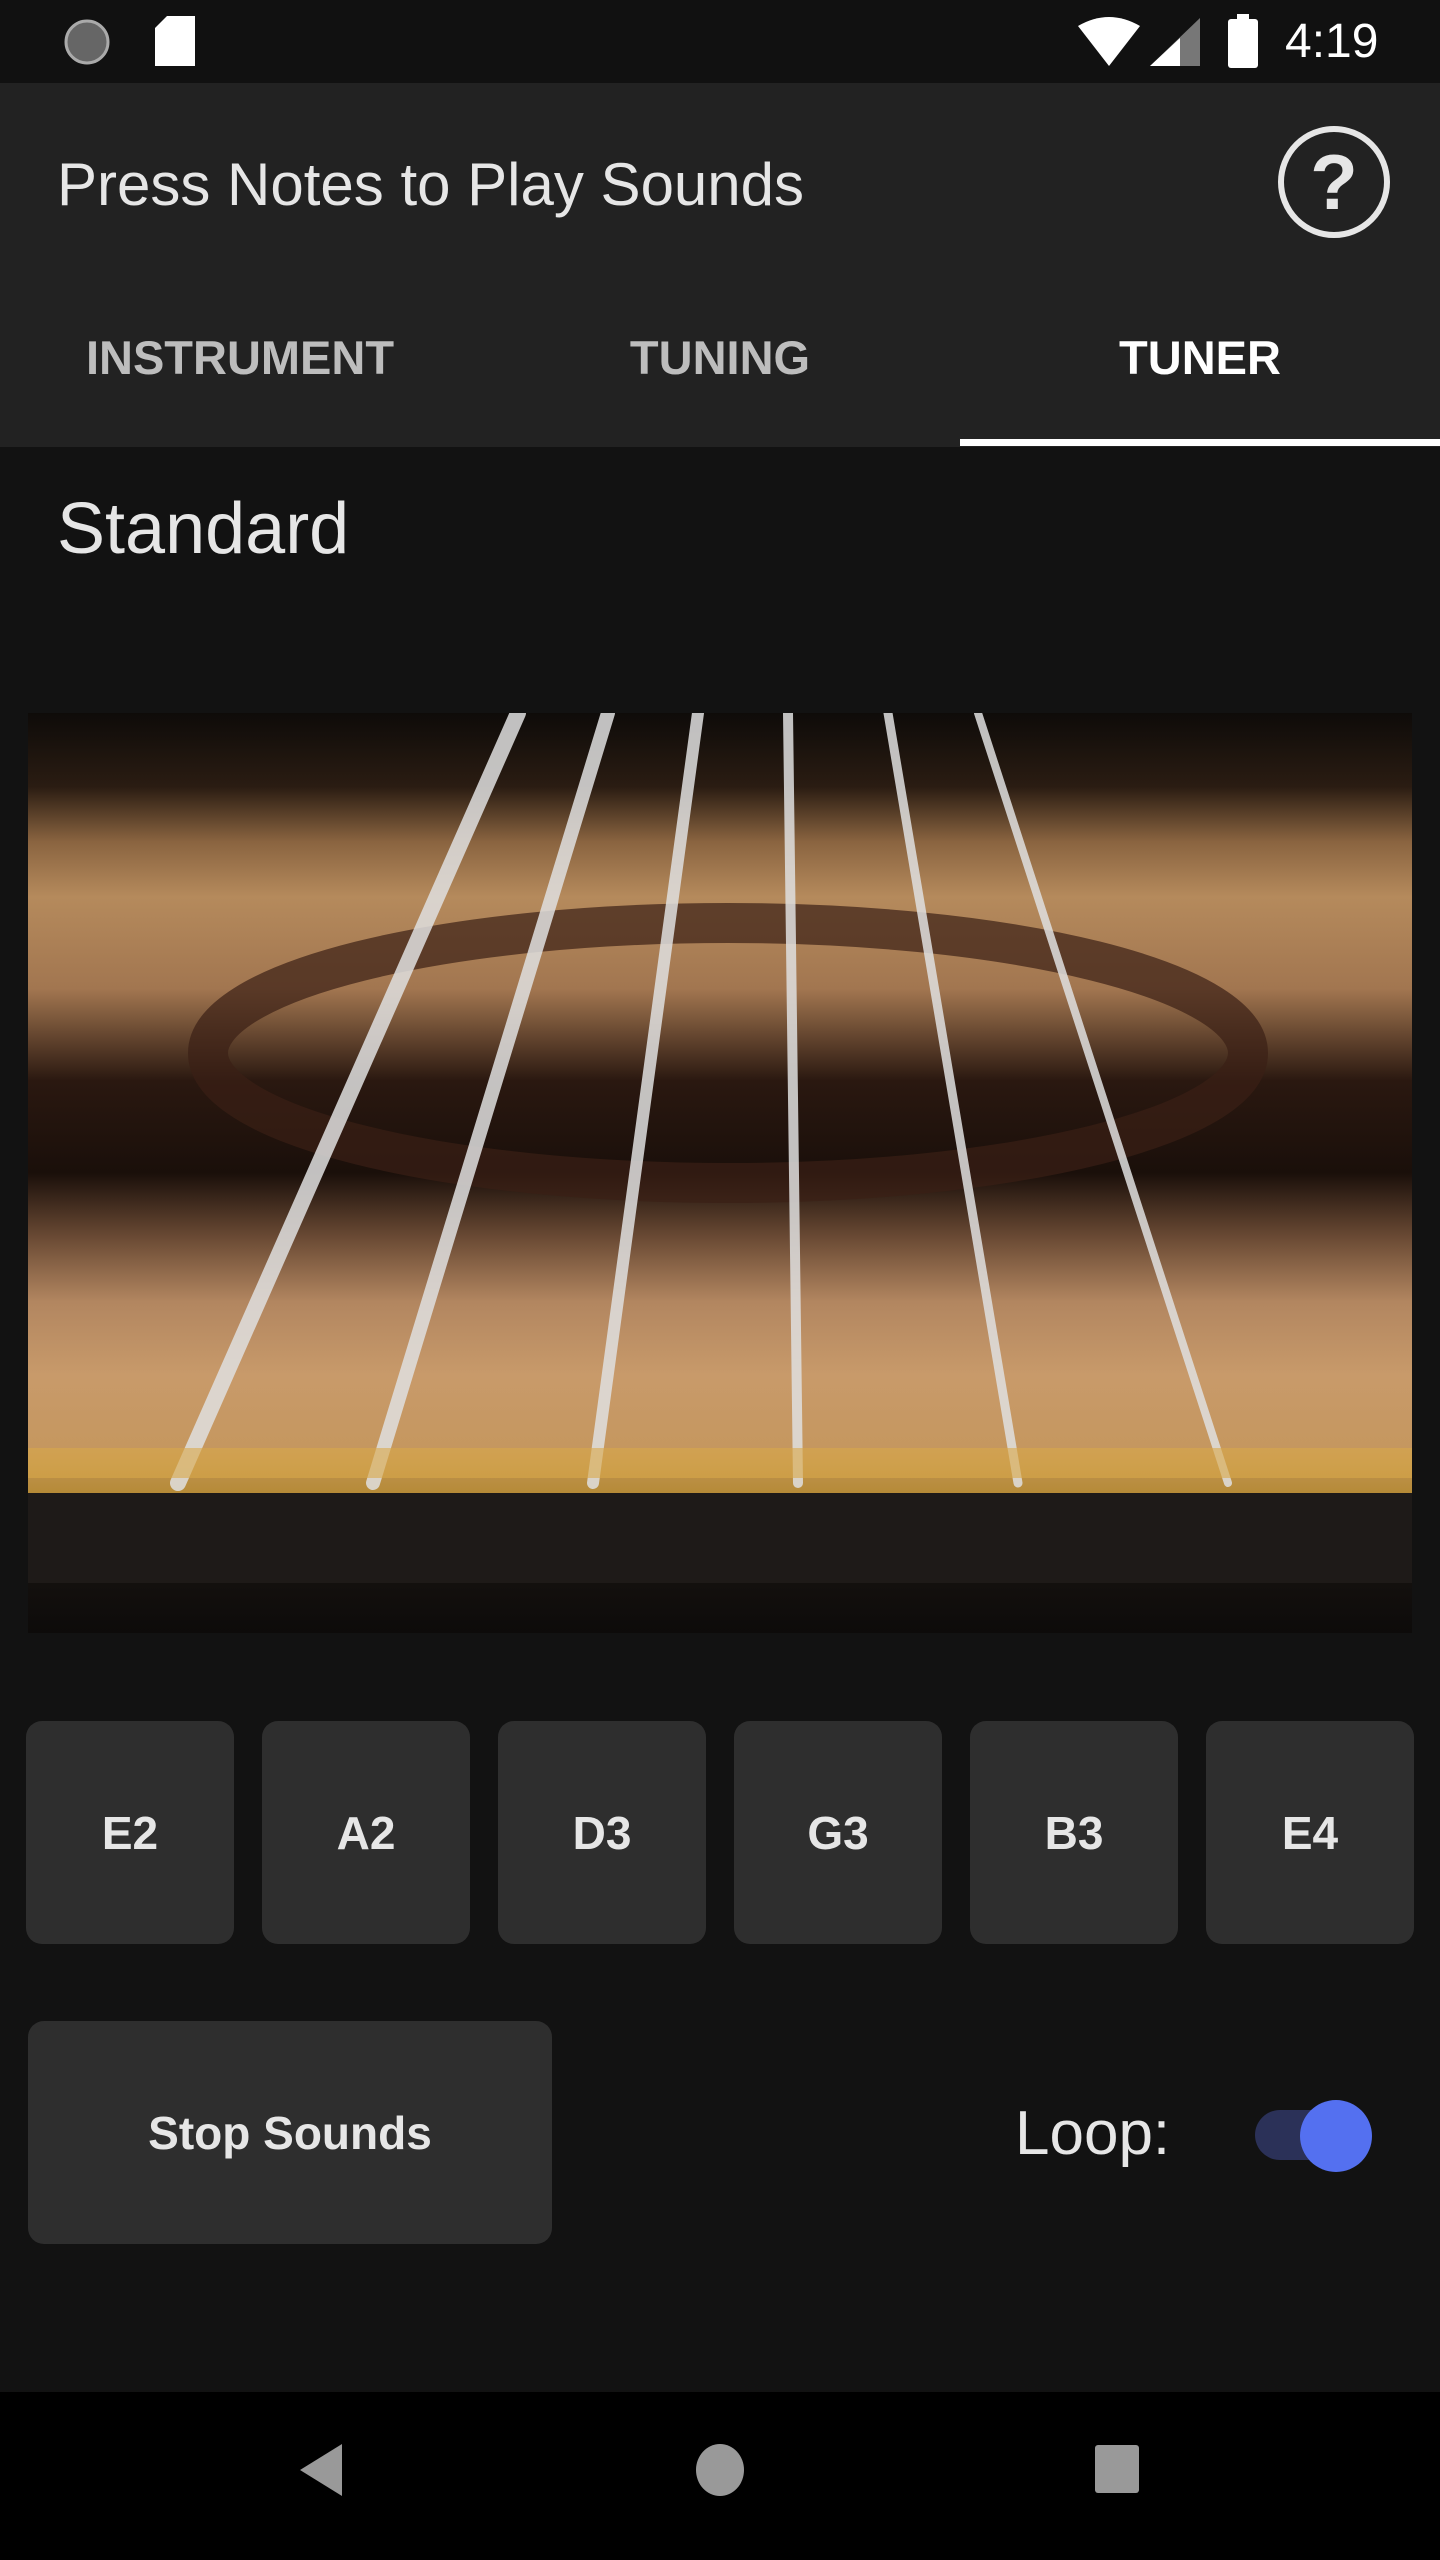 This screenshot has width=1440, height=2560. Describe the element at coordinates (1117, 2469) in the screenshot. I see `recents-icon` at that location.